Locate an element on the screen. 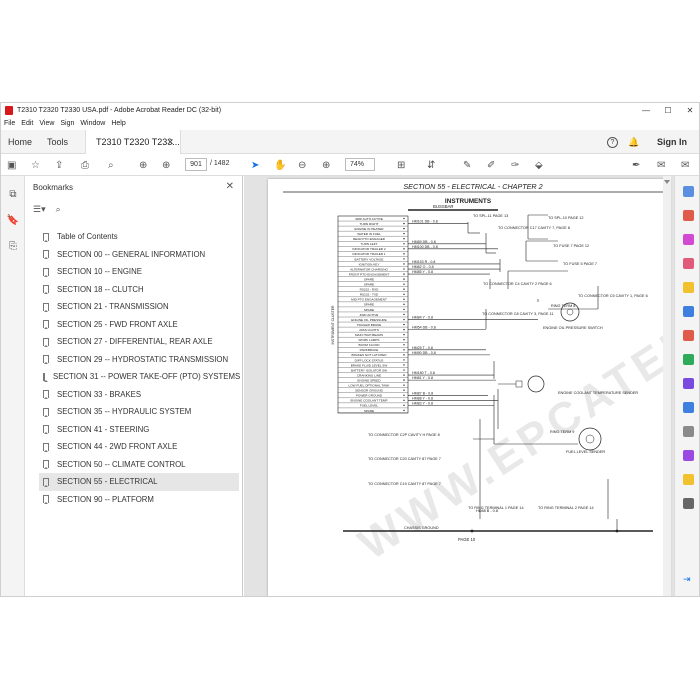  bookmark-find-icon: ⌕ is located at coordinates (58, 209).